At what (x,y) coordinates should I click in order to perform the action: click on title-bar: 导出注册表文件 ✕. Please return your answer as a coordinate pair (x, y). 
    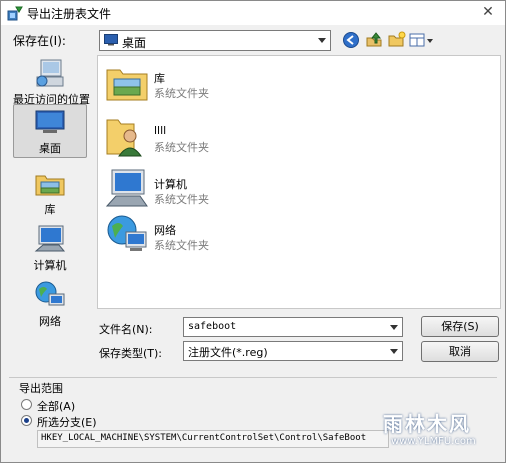
    Looking at the image, I should click on (253, 13).